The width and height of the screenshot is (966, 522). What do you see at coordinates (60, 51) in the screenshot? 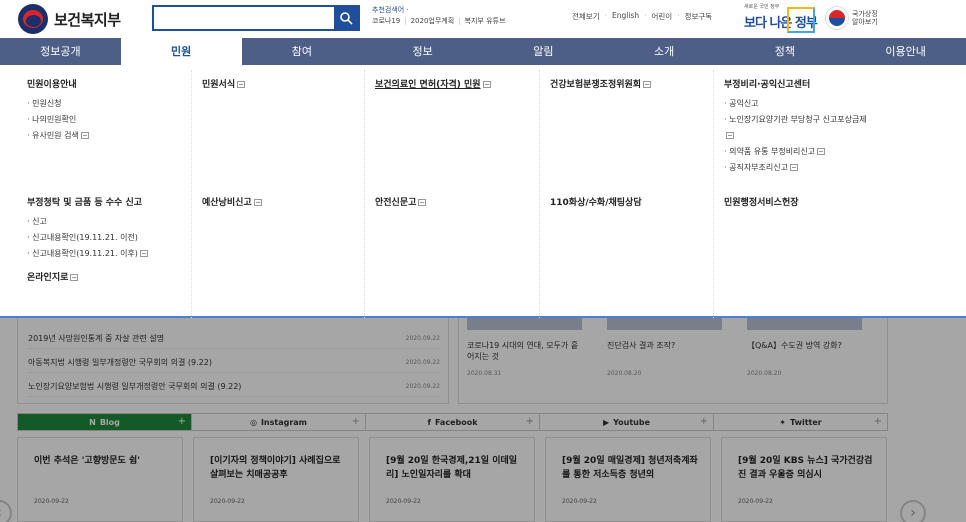
I see `nav-item-info-disclosure: 정보공개` at bounding box center [60, 51].